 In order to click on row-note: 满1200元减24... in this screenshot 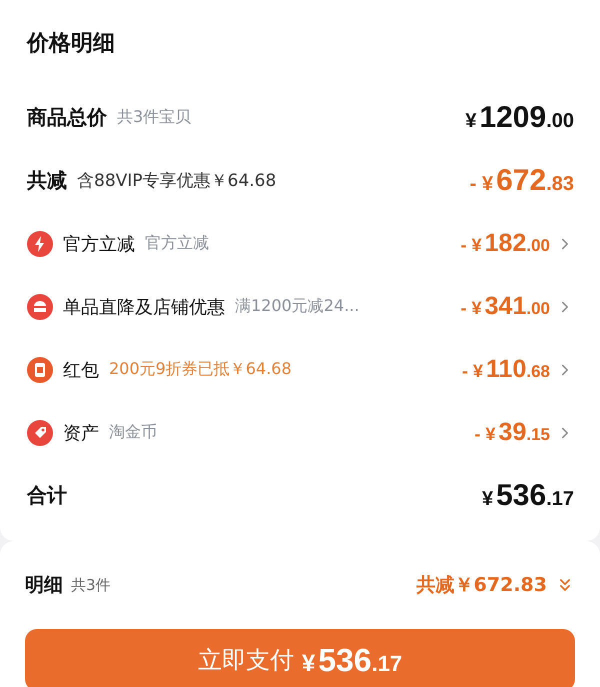, I will do `click(297, 306)`.